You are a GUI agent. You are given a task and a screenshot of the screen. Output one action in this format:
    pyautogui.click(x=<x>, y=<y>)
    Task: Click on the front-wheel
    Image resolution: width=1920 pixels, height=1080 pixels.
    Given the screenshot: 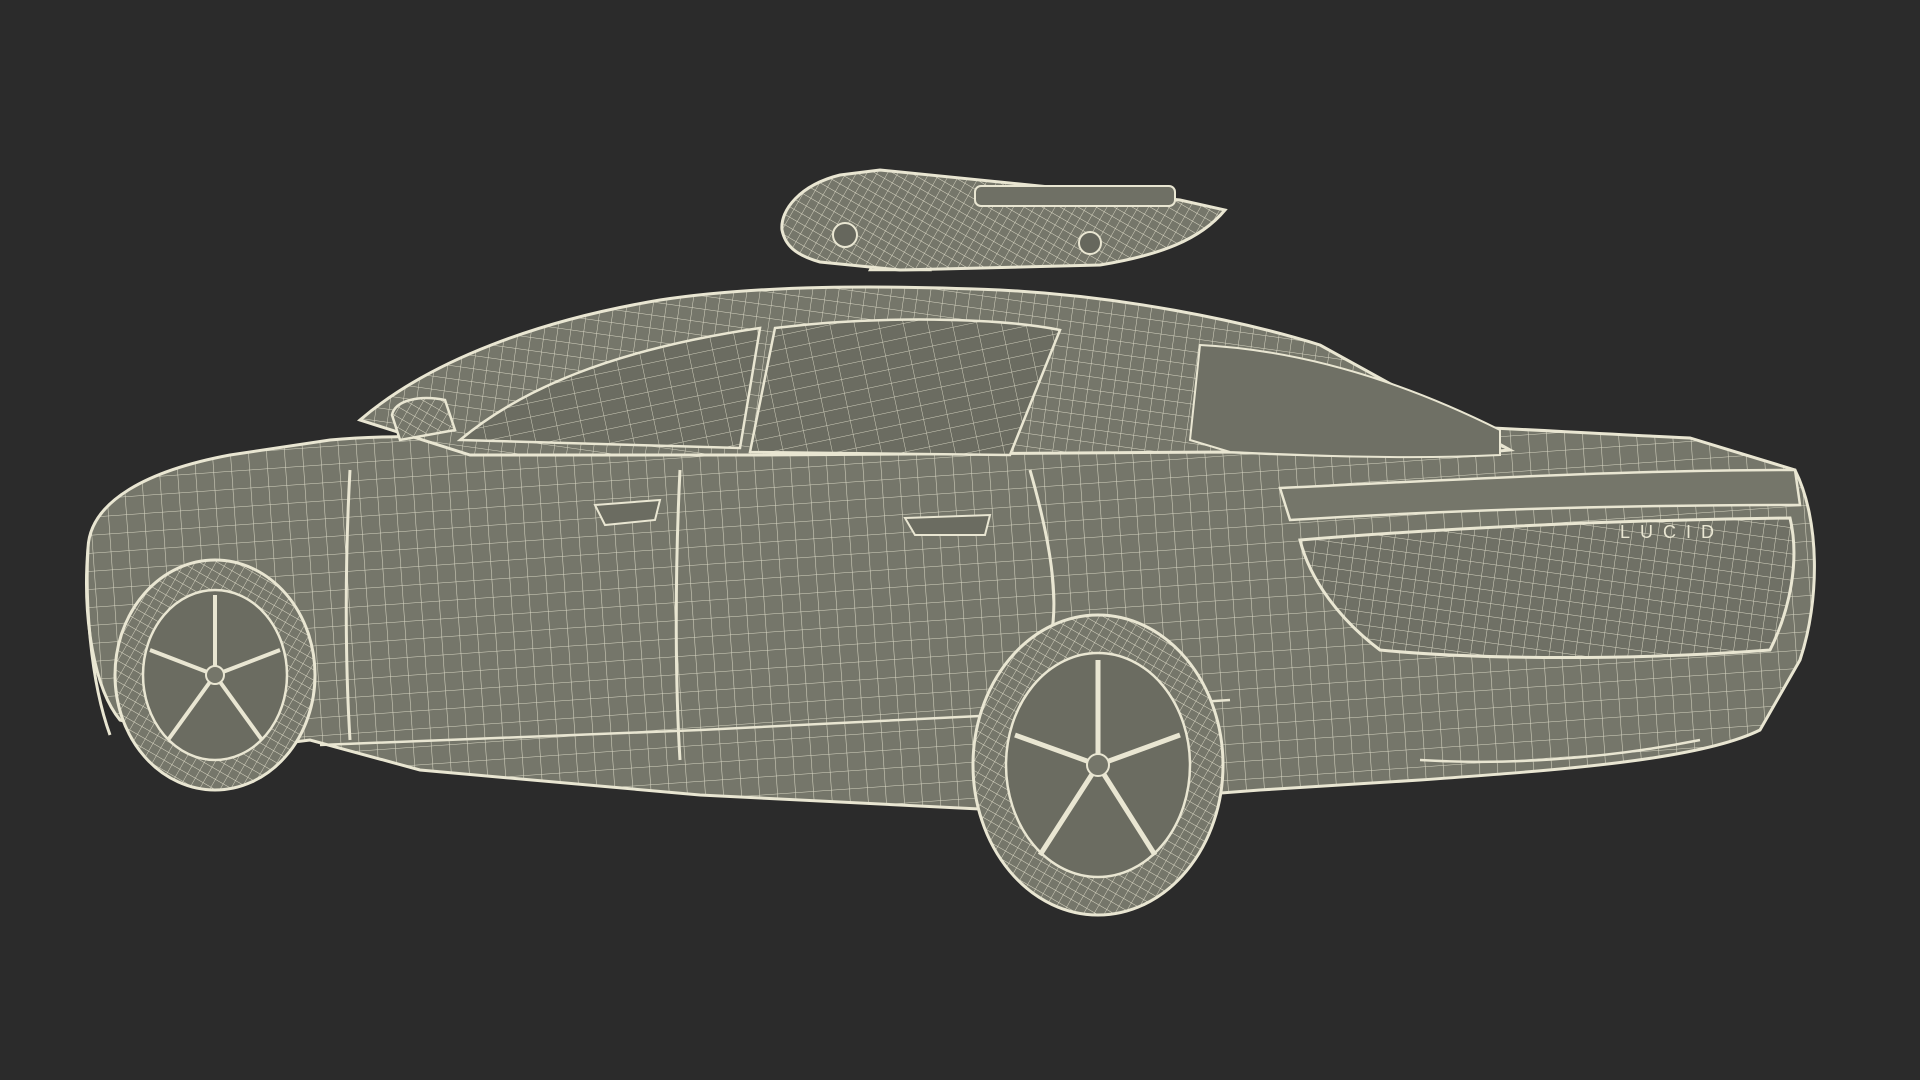 What is the action you would take?
    pyautogui.click(x=215, y=675)
    